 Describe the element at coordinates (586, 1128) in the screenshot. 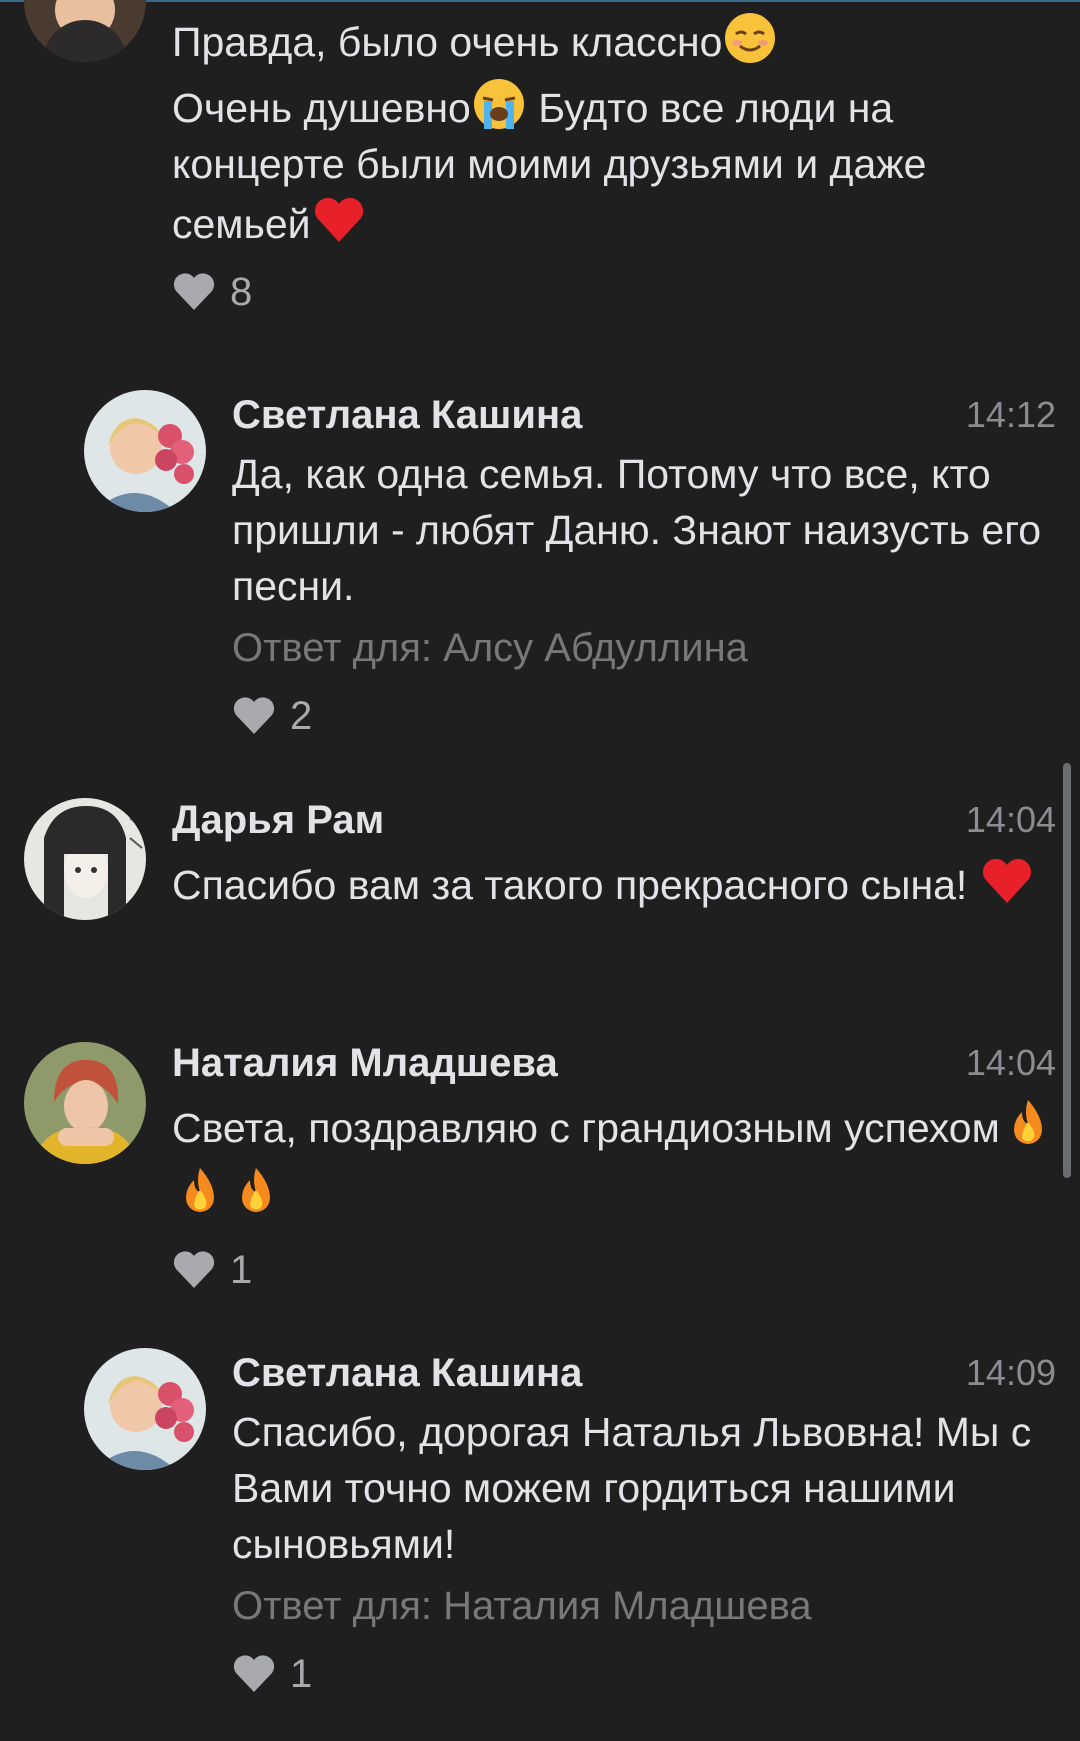

I see `comment-text: Света, поздравляю с грандиозным успехом` at that location.